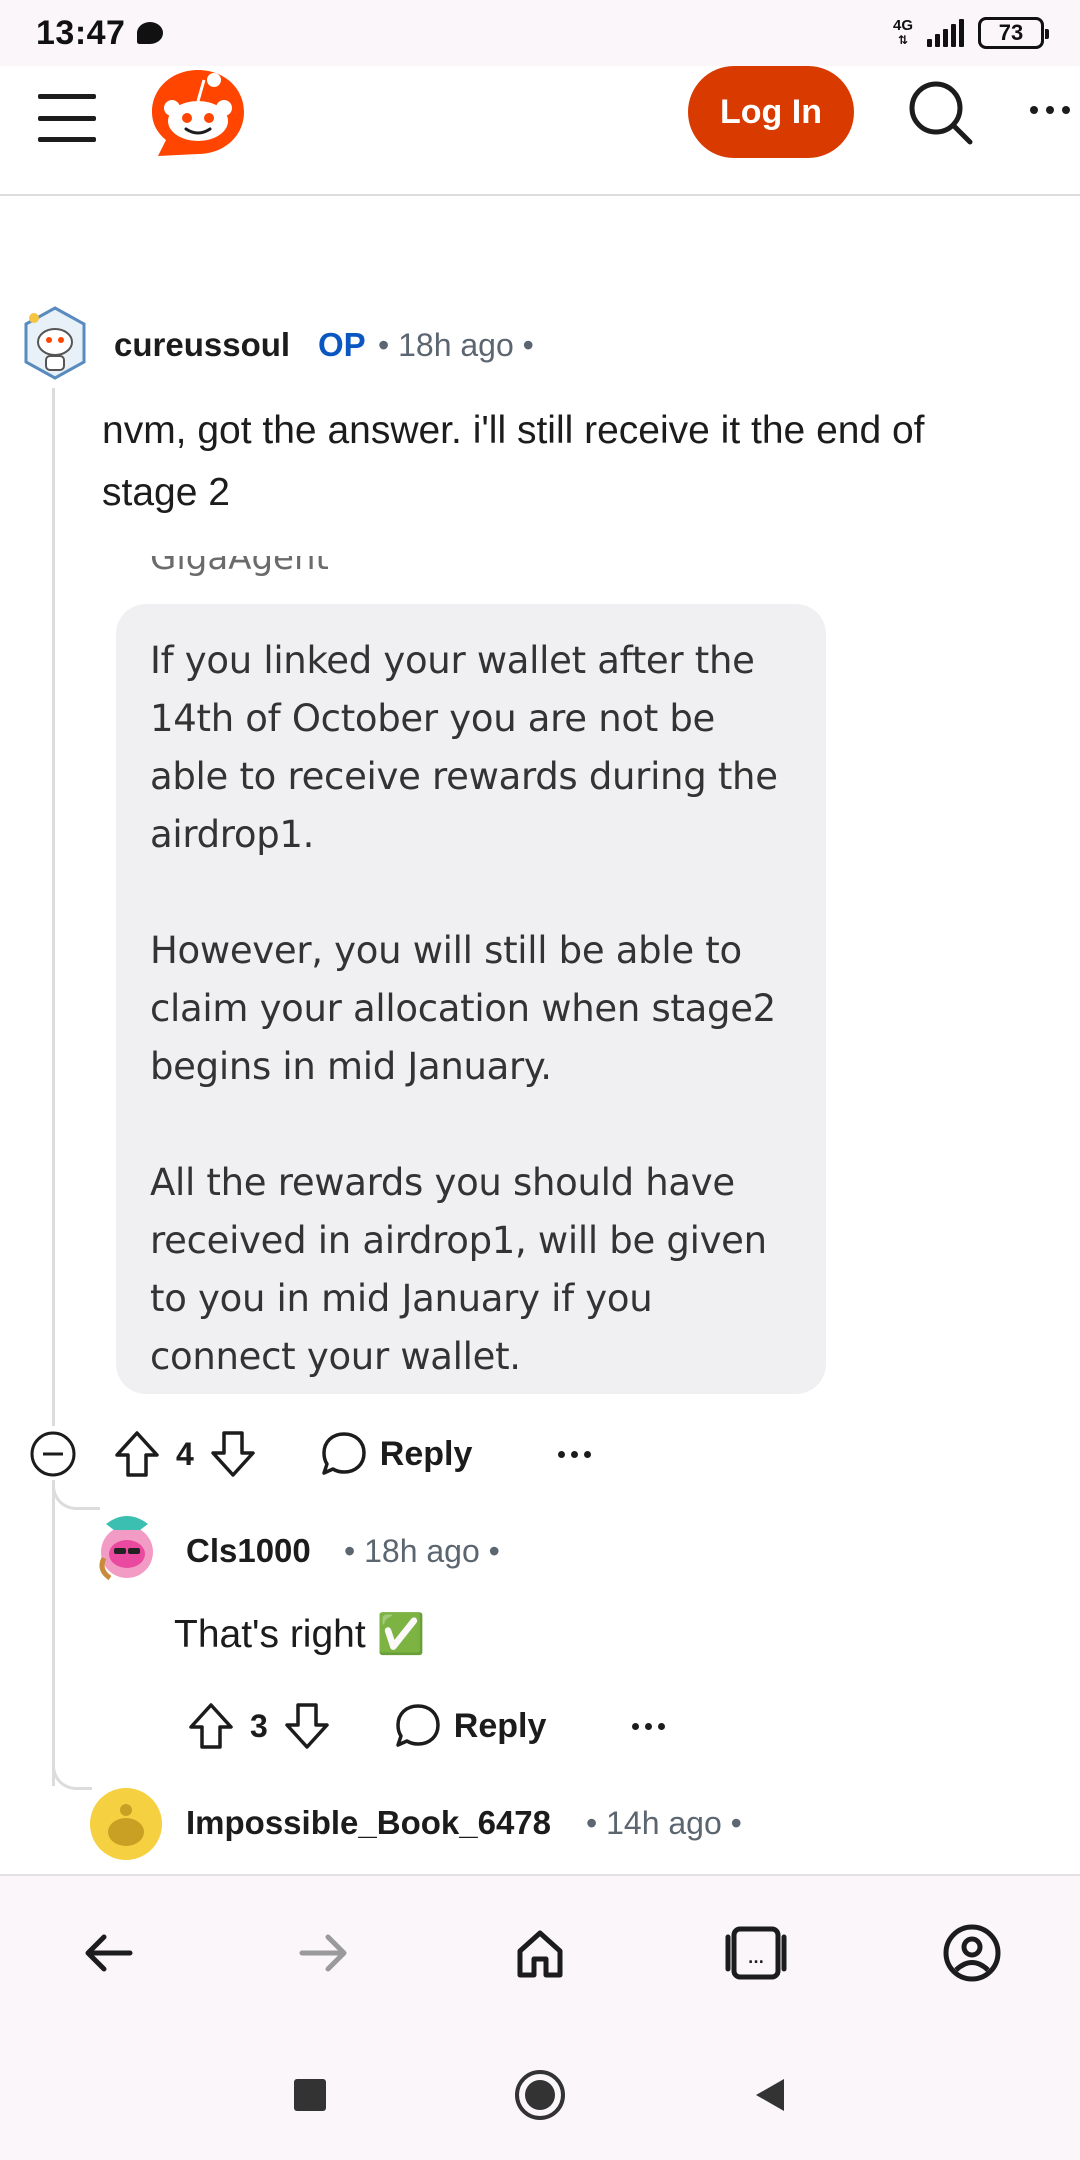 Image resolution: width=1080 pixels, height=2160 pixels. Describe the element at coordinates (664, 1823) in the screenshot. I see `comment-timestamp: • 14h ago •` at that location.